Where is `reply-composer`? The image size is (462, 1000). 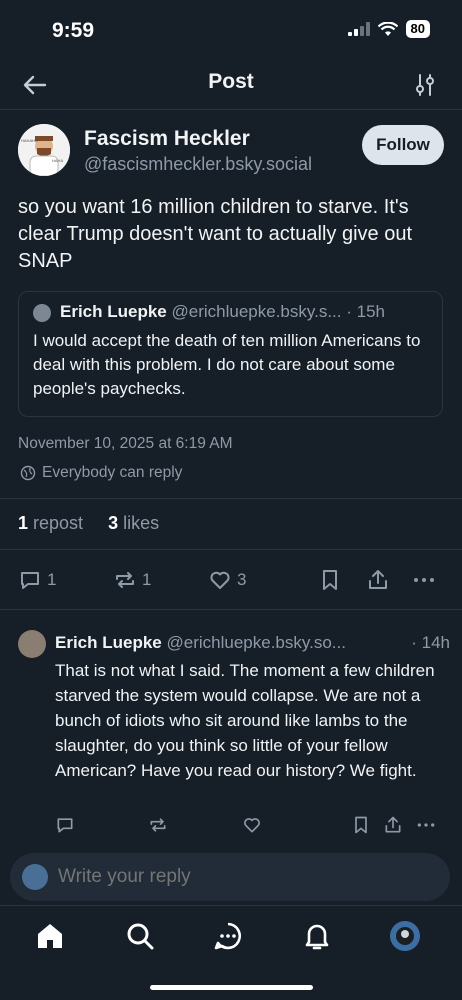
reply-composer is located at coordinates (230, 877).